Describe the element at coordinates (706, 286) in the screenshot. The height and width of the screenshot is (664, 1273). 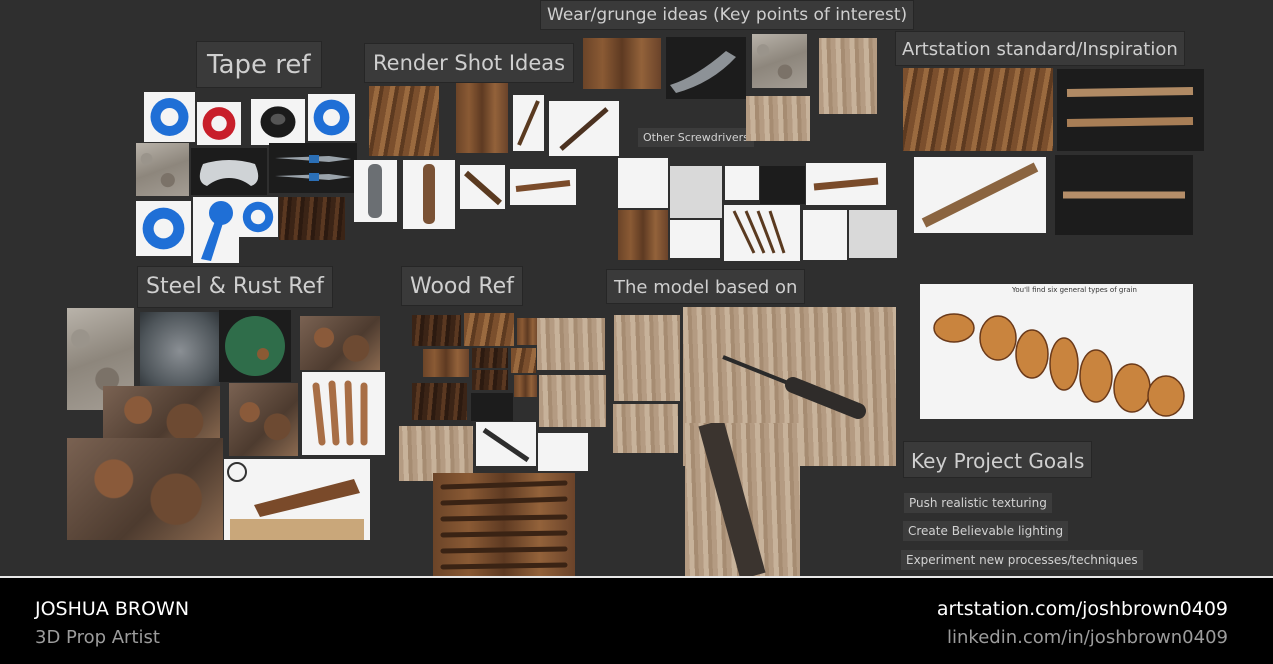
I see `label-model-based-on: The model based on` at that location.